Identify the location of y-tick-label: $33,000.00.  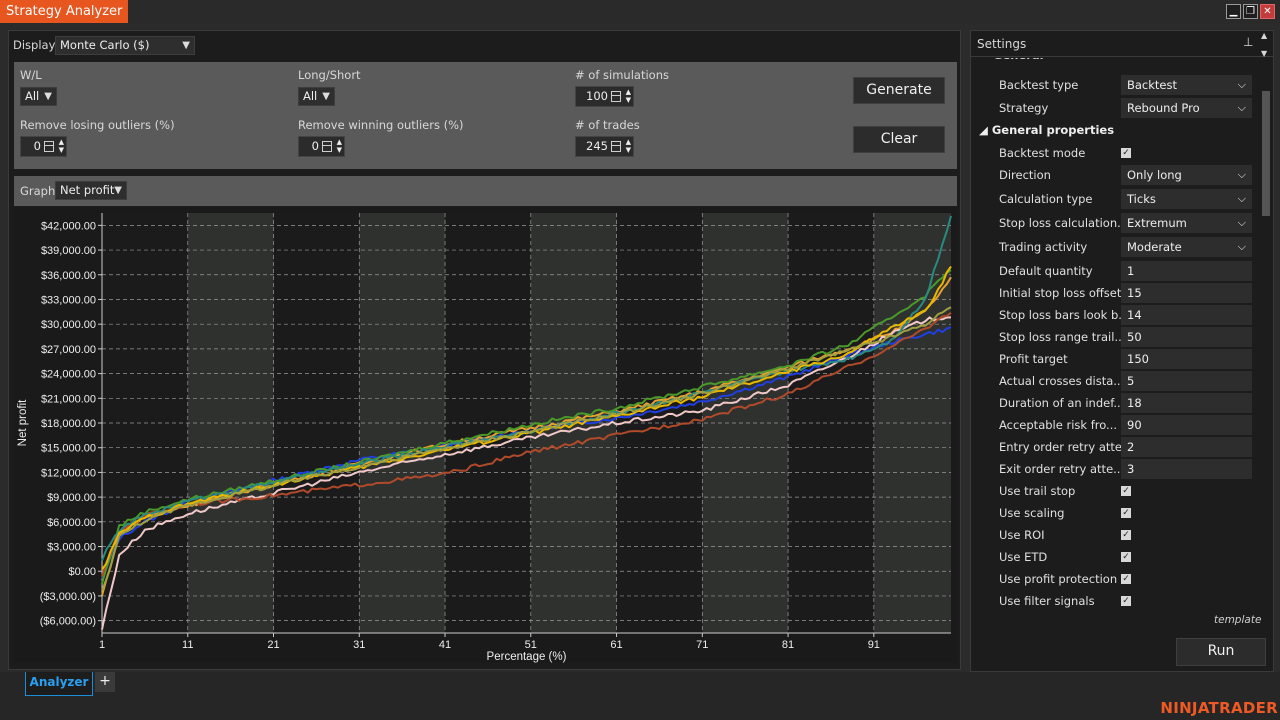
(68, 300).